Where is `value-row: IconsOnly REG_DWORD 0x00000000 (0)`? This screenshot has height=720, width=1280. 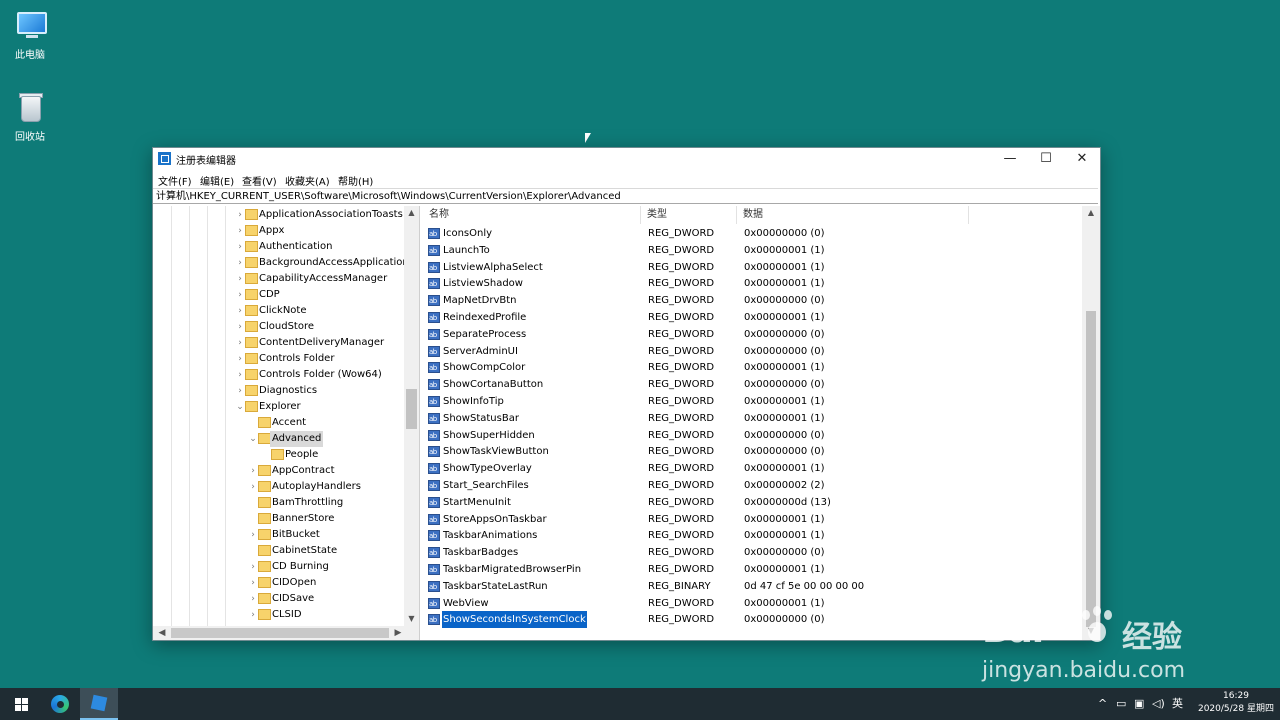
value-row: IconsOnly REG_DWORD 0x00000000 (0) is located at coordinates (750, 234).